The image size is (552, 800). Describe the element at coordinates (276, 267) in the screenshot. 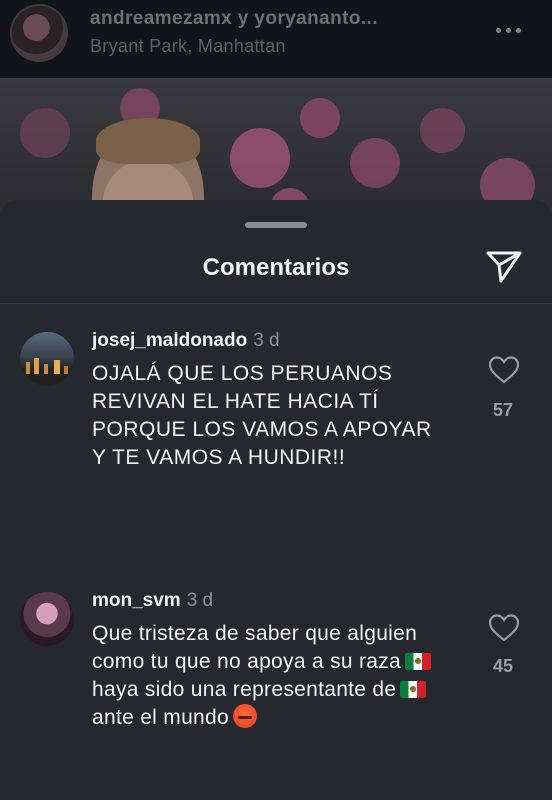

I see `sheet-title: Comentarios` at that location.